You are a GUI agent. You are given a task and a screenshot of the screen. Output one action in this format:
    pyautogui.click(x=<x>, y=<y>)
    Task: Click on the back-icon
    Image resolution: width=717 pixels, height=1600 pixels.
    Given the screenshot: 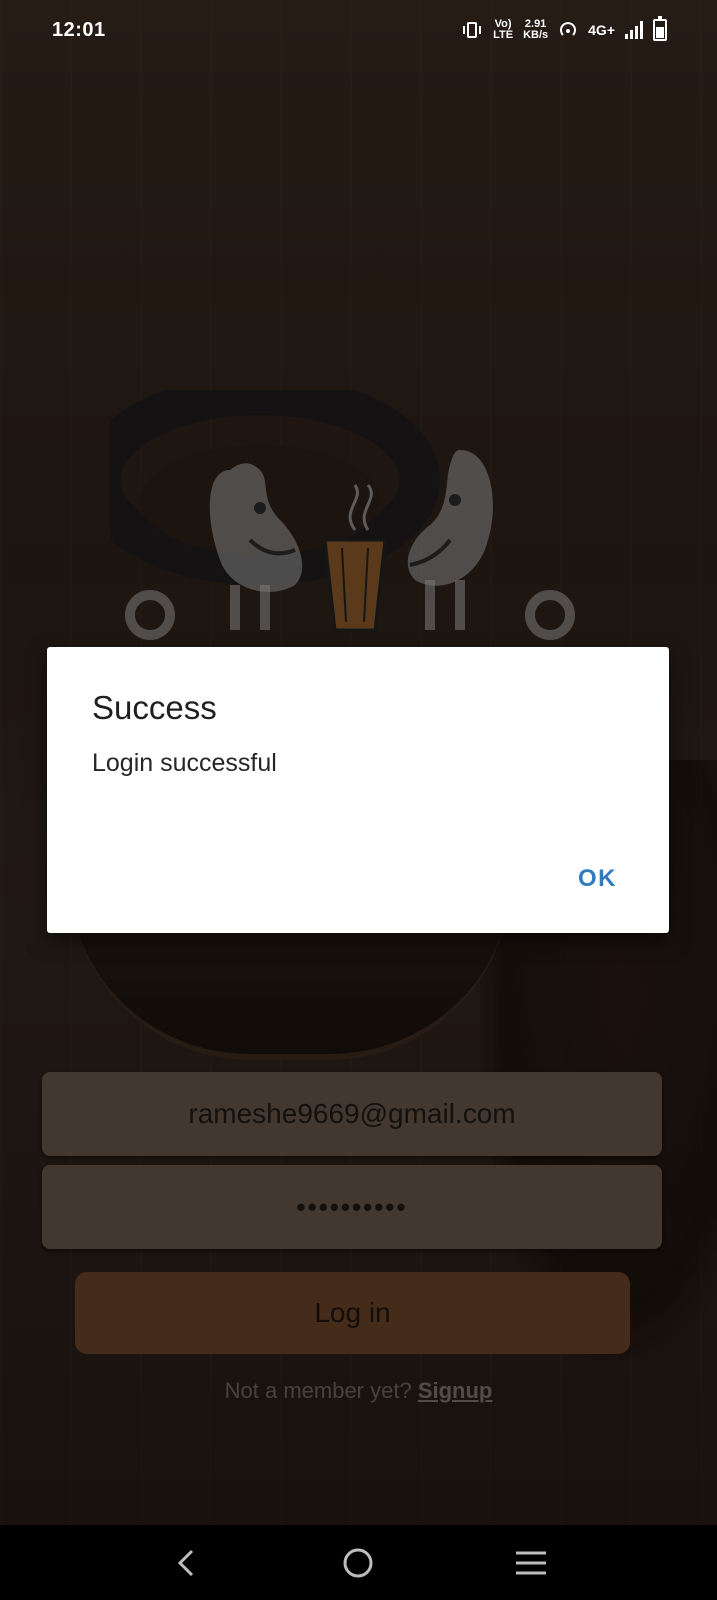 What is the action you would take?
    pyautogui.click(x=186, y=1562)
    